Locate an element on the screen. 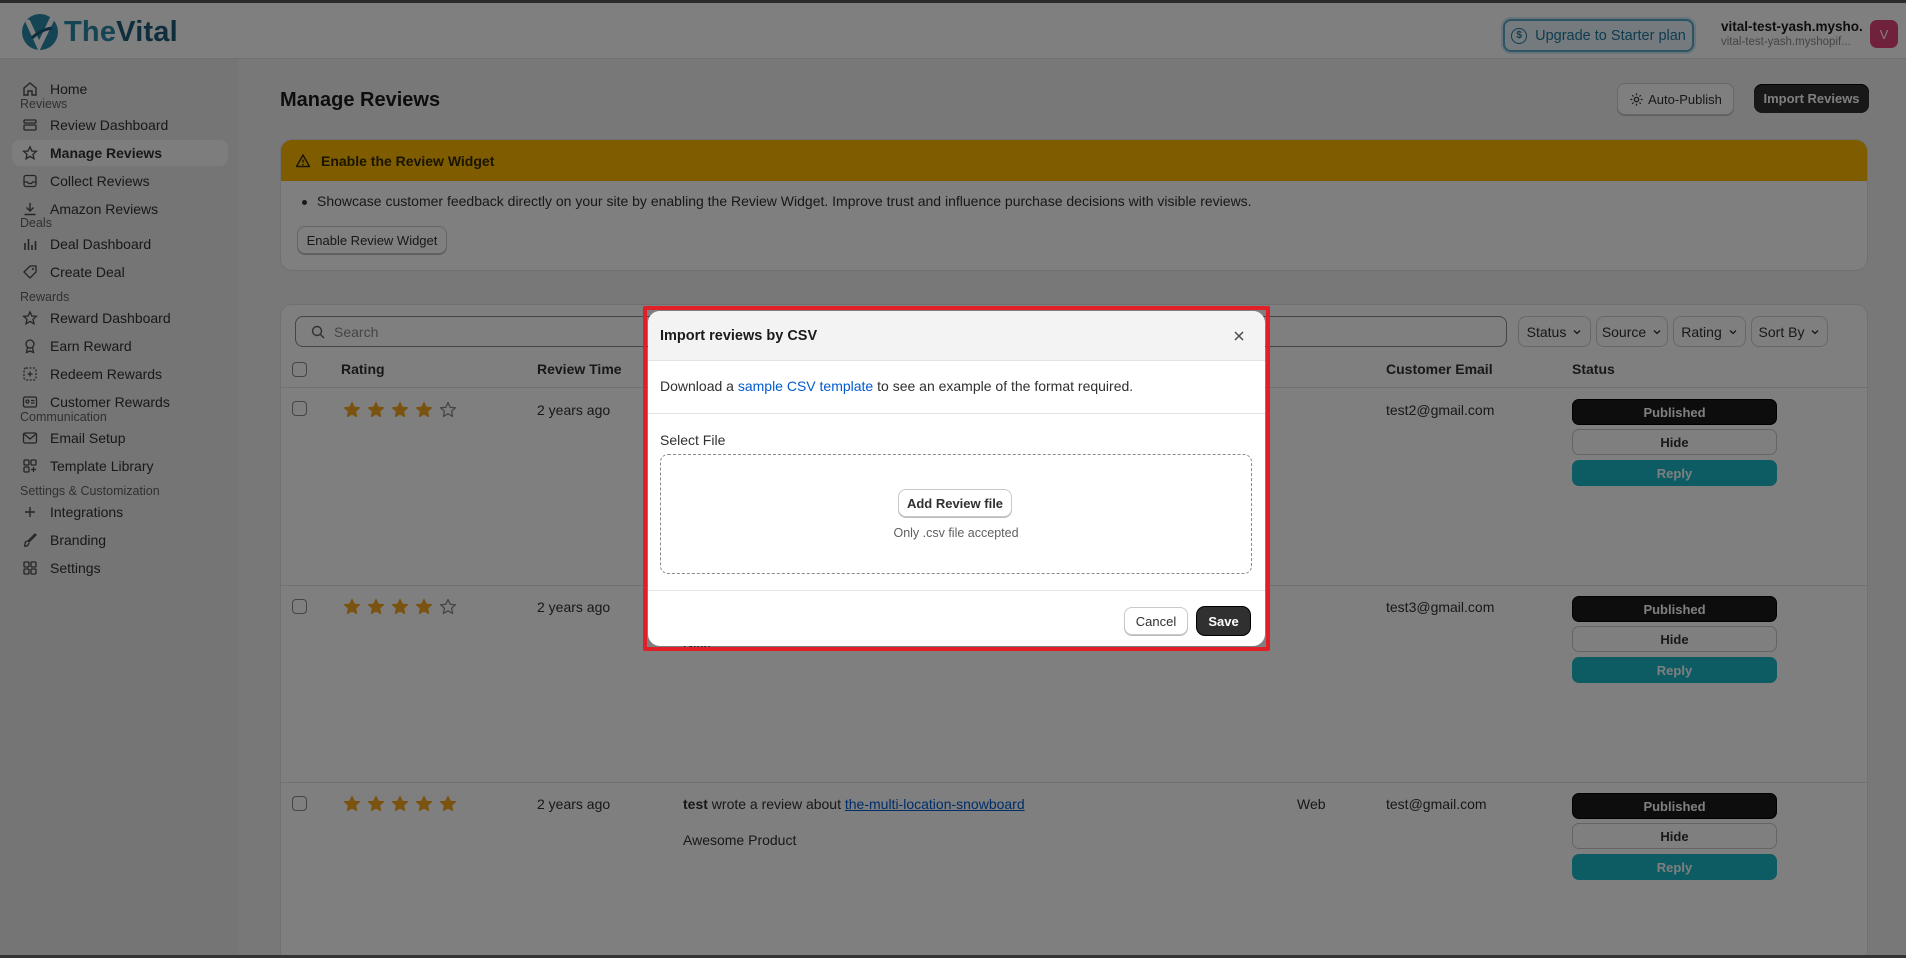 Image resolution: width=1906 pixels, height=958 pixels. close-icon is located at coordinates (1239, 336).